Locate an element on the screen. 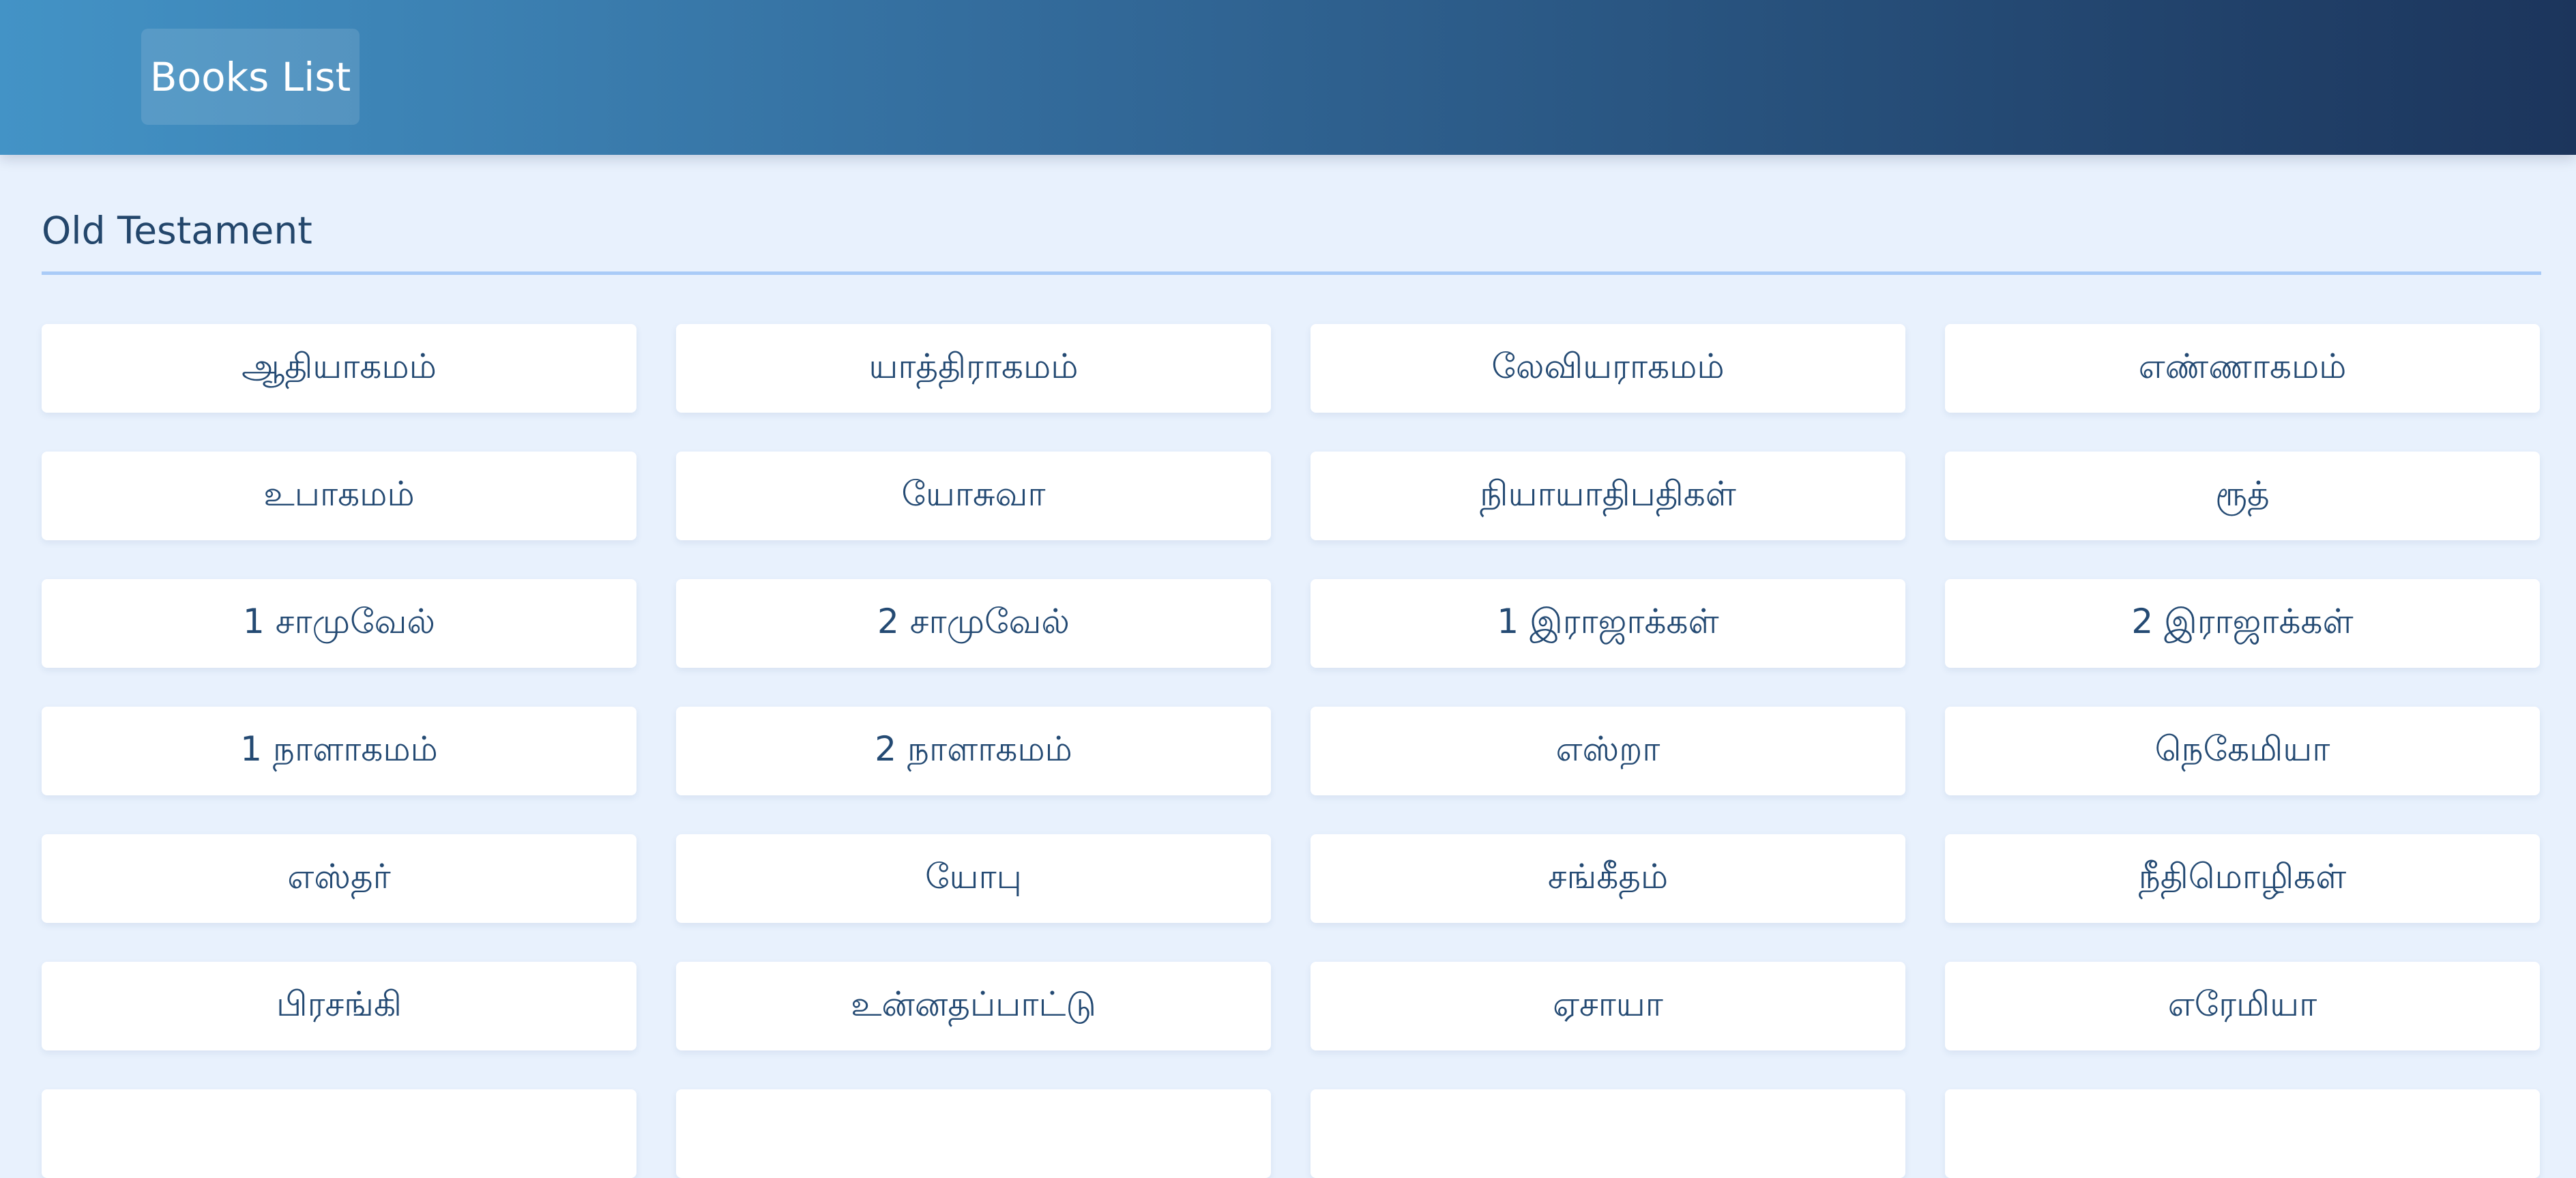 Image resolution: width=2576 pixels, height=1178 pixels. section-title: Old Testament is located at coordinates (177, 230).